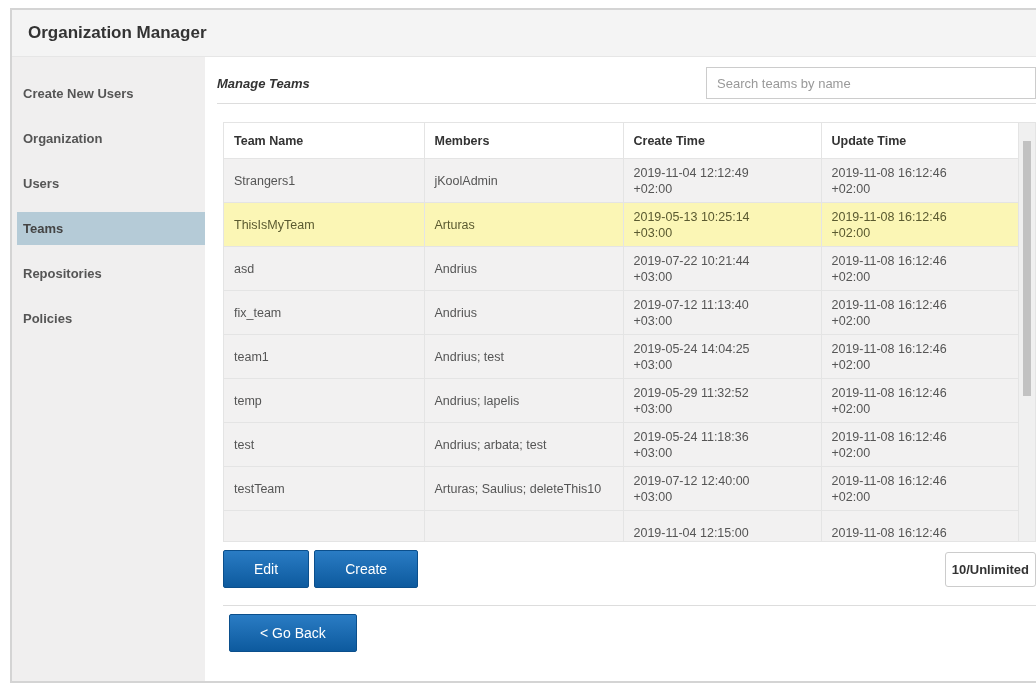  What do you see at coordinates (111, 183) in the screenshot?
I see `sidebar-item: Users` at bounding box center [111, 183].